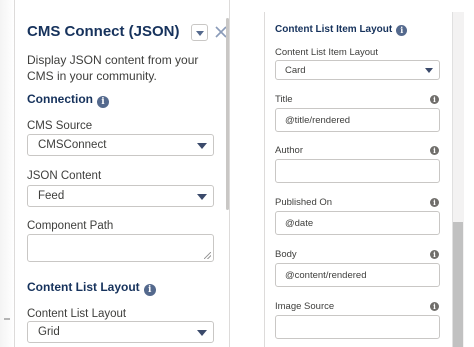  What do you see at coordinates (64, 176) in the screenshot?
I see `json-content-label: JSON Content` at bounding box center [64, 176].